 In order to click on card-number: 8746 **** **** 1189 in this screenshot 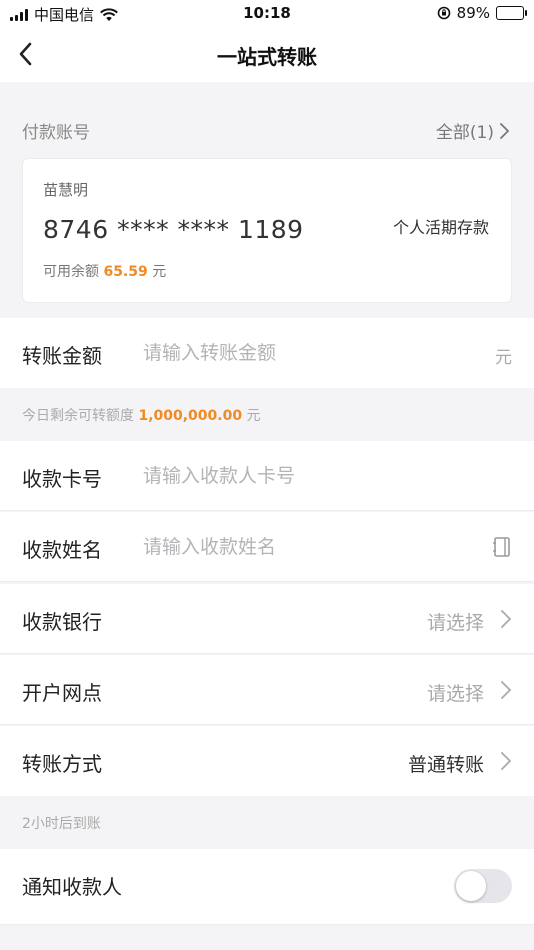, I will do `click(173, 229)`.